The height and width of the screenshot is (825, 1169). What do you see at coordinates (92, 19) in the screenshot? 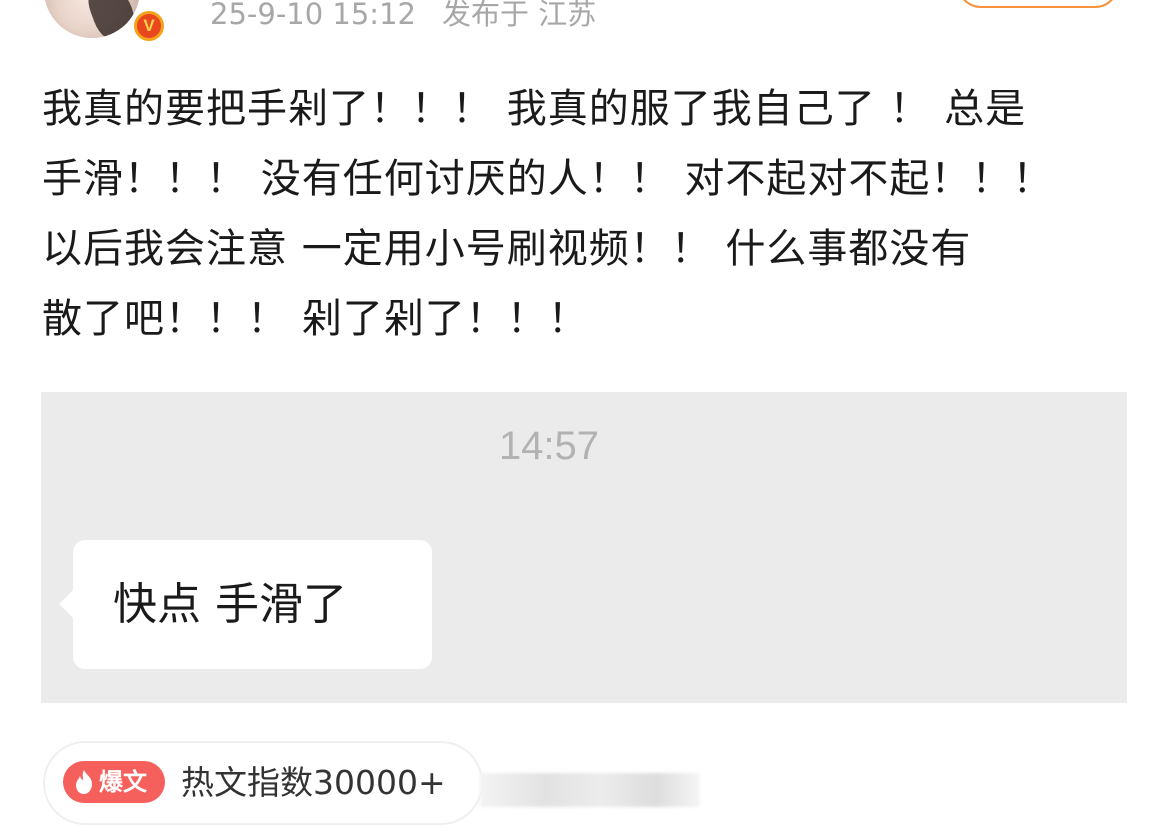
I see `user-avatar` at bounding box center [92, 19].